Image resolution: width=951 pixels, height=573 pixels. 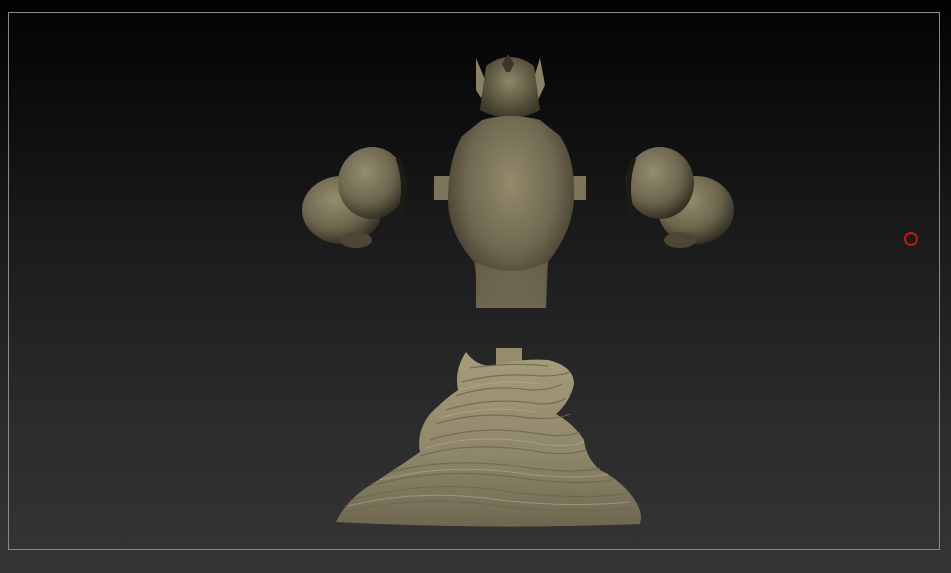 What do you see at coordinates (356, 240) in the screenshot?
I see `left-hand` at bounding box center [356, 240].